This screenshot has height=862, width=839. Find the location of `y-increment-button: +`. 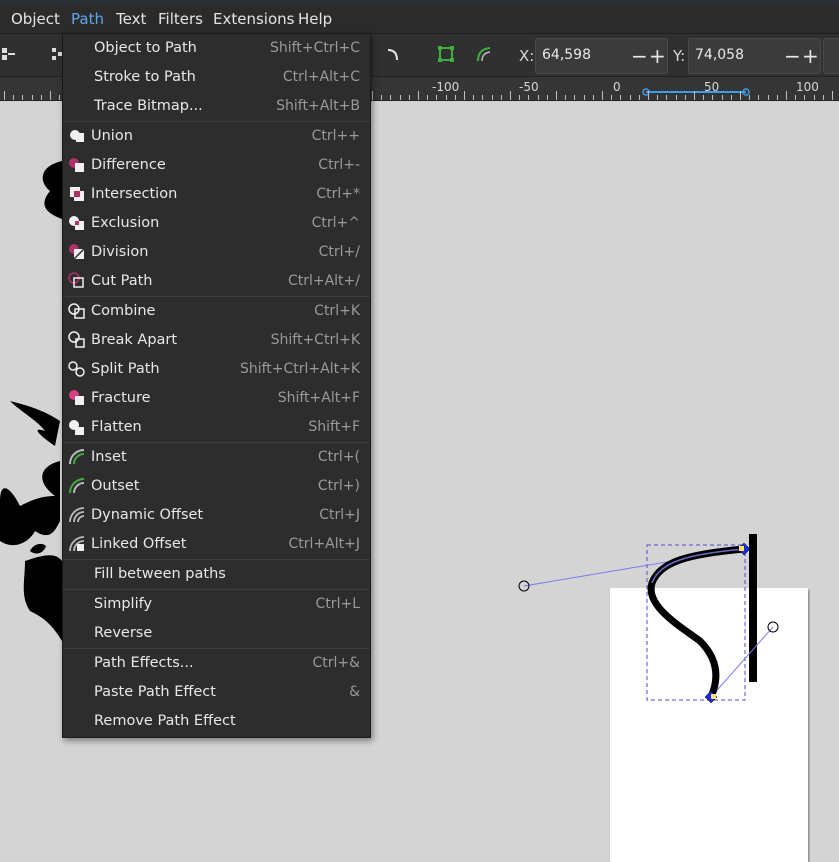

y-increment-button: + is located at coordinates (810, 56).